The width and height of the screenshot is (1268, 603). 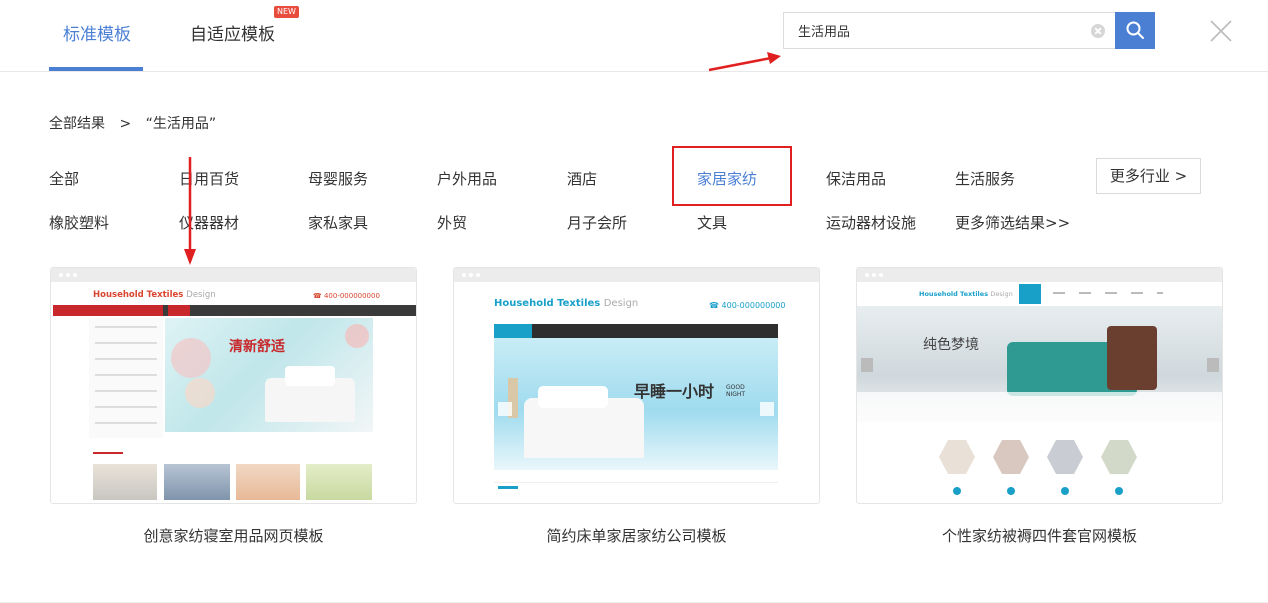 I want to click on category-more-results: 更多筛选结果>>, so click(x=1012, y=222).